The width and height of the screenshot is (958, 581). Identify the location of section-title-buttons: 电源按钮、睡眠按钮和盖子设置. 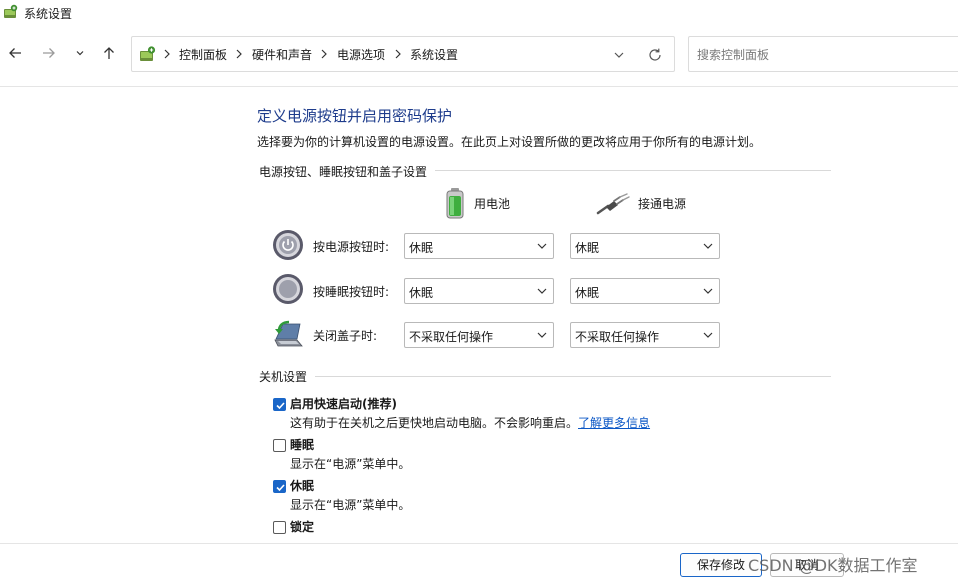
(347, 171).